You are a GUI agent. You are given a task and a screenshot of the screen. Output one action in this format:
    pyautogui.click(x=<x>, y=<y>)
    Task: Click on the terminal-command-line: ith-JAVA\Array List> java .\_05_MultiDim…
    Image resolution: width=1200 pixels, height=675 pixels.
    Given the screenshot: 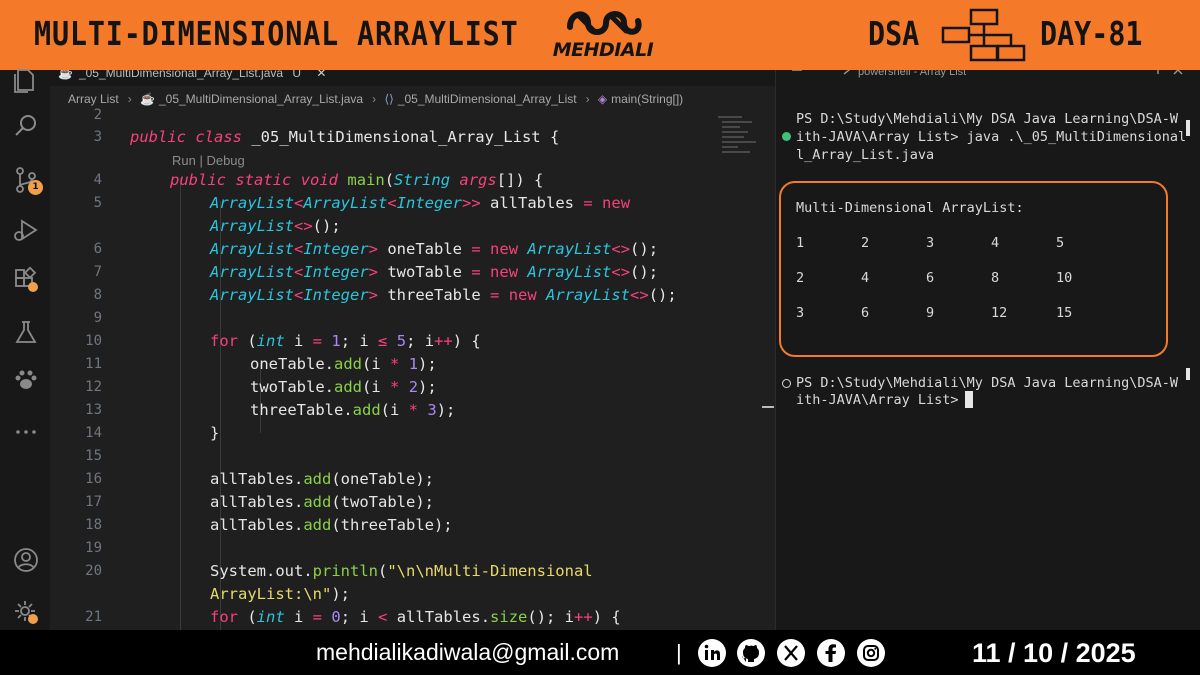 What is the action you would take?
    pyautogui.click(x=991, y=137)
    